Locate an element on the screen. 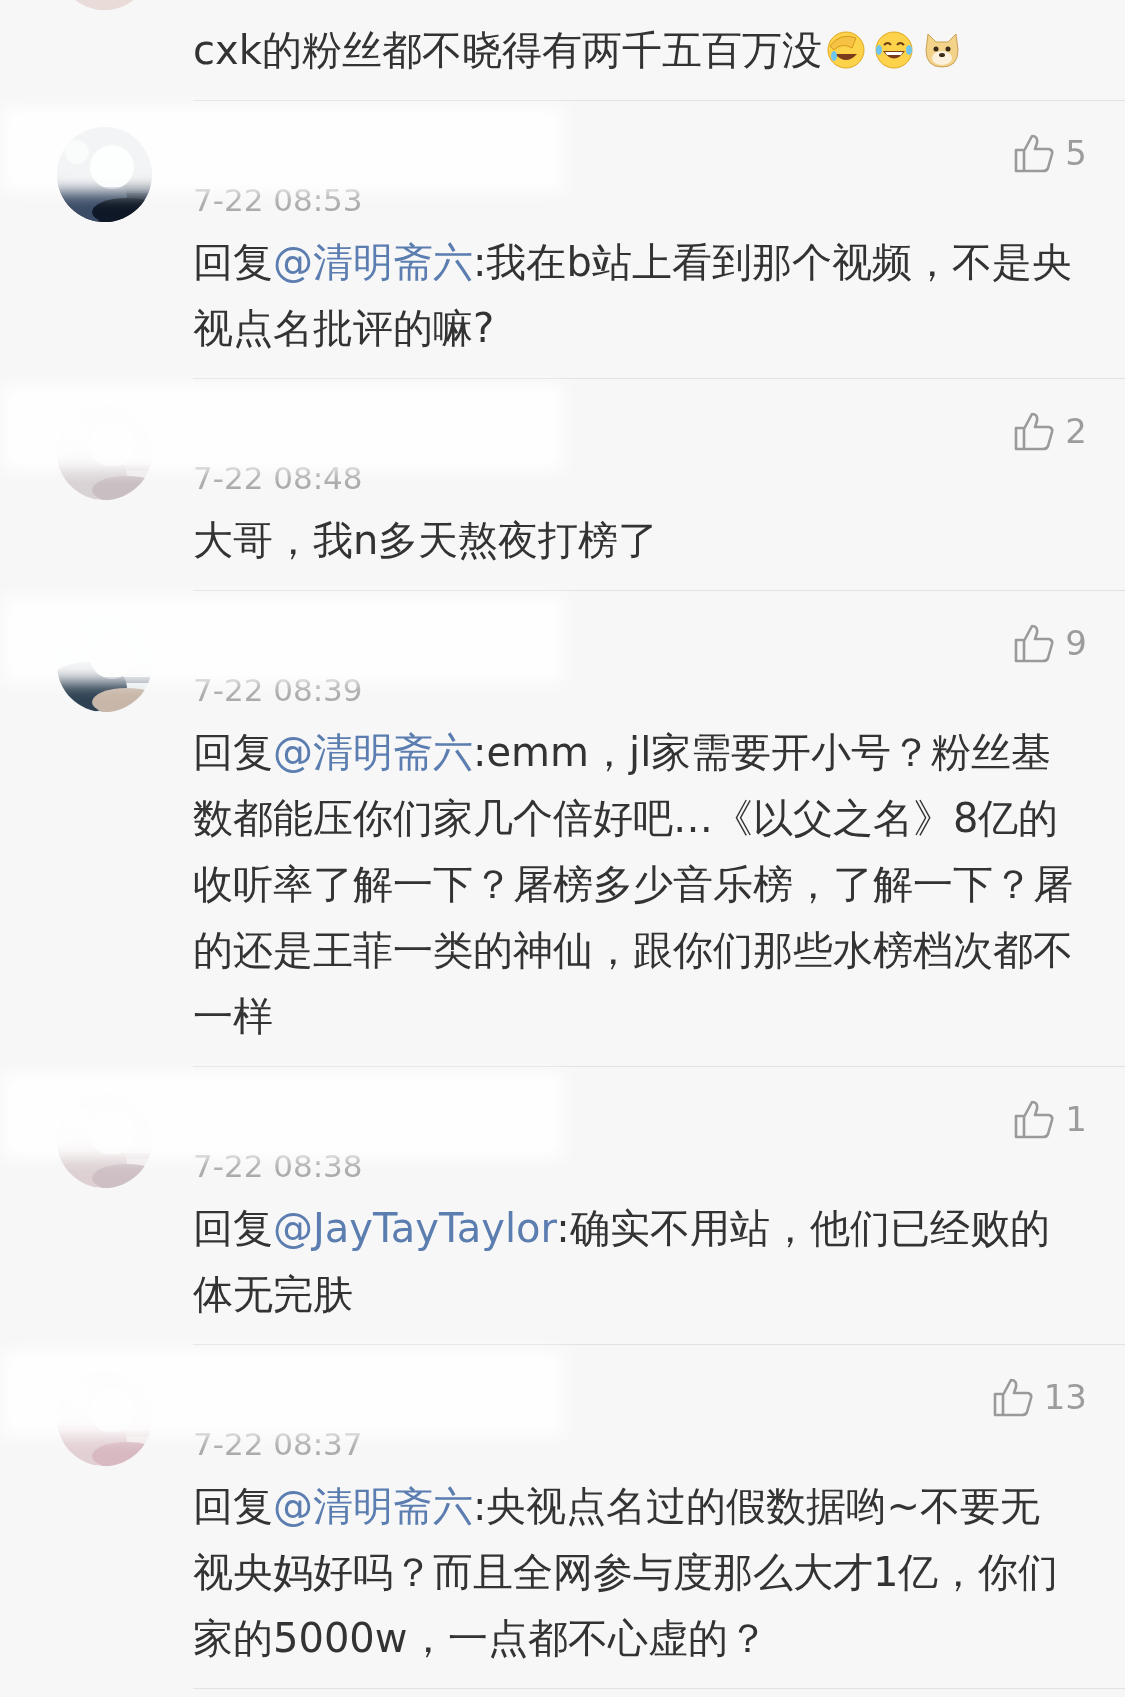 The width and height of the screenshot is (1125, 1697). comment-time: 7-22 08:39 is located at coordinates (278, 690).